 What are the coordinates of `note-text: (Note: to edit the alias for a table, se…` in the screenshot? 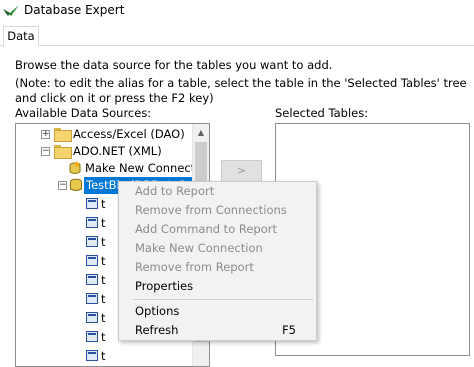 It's located at (241, 90).